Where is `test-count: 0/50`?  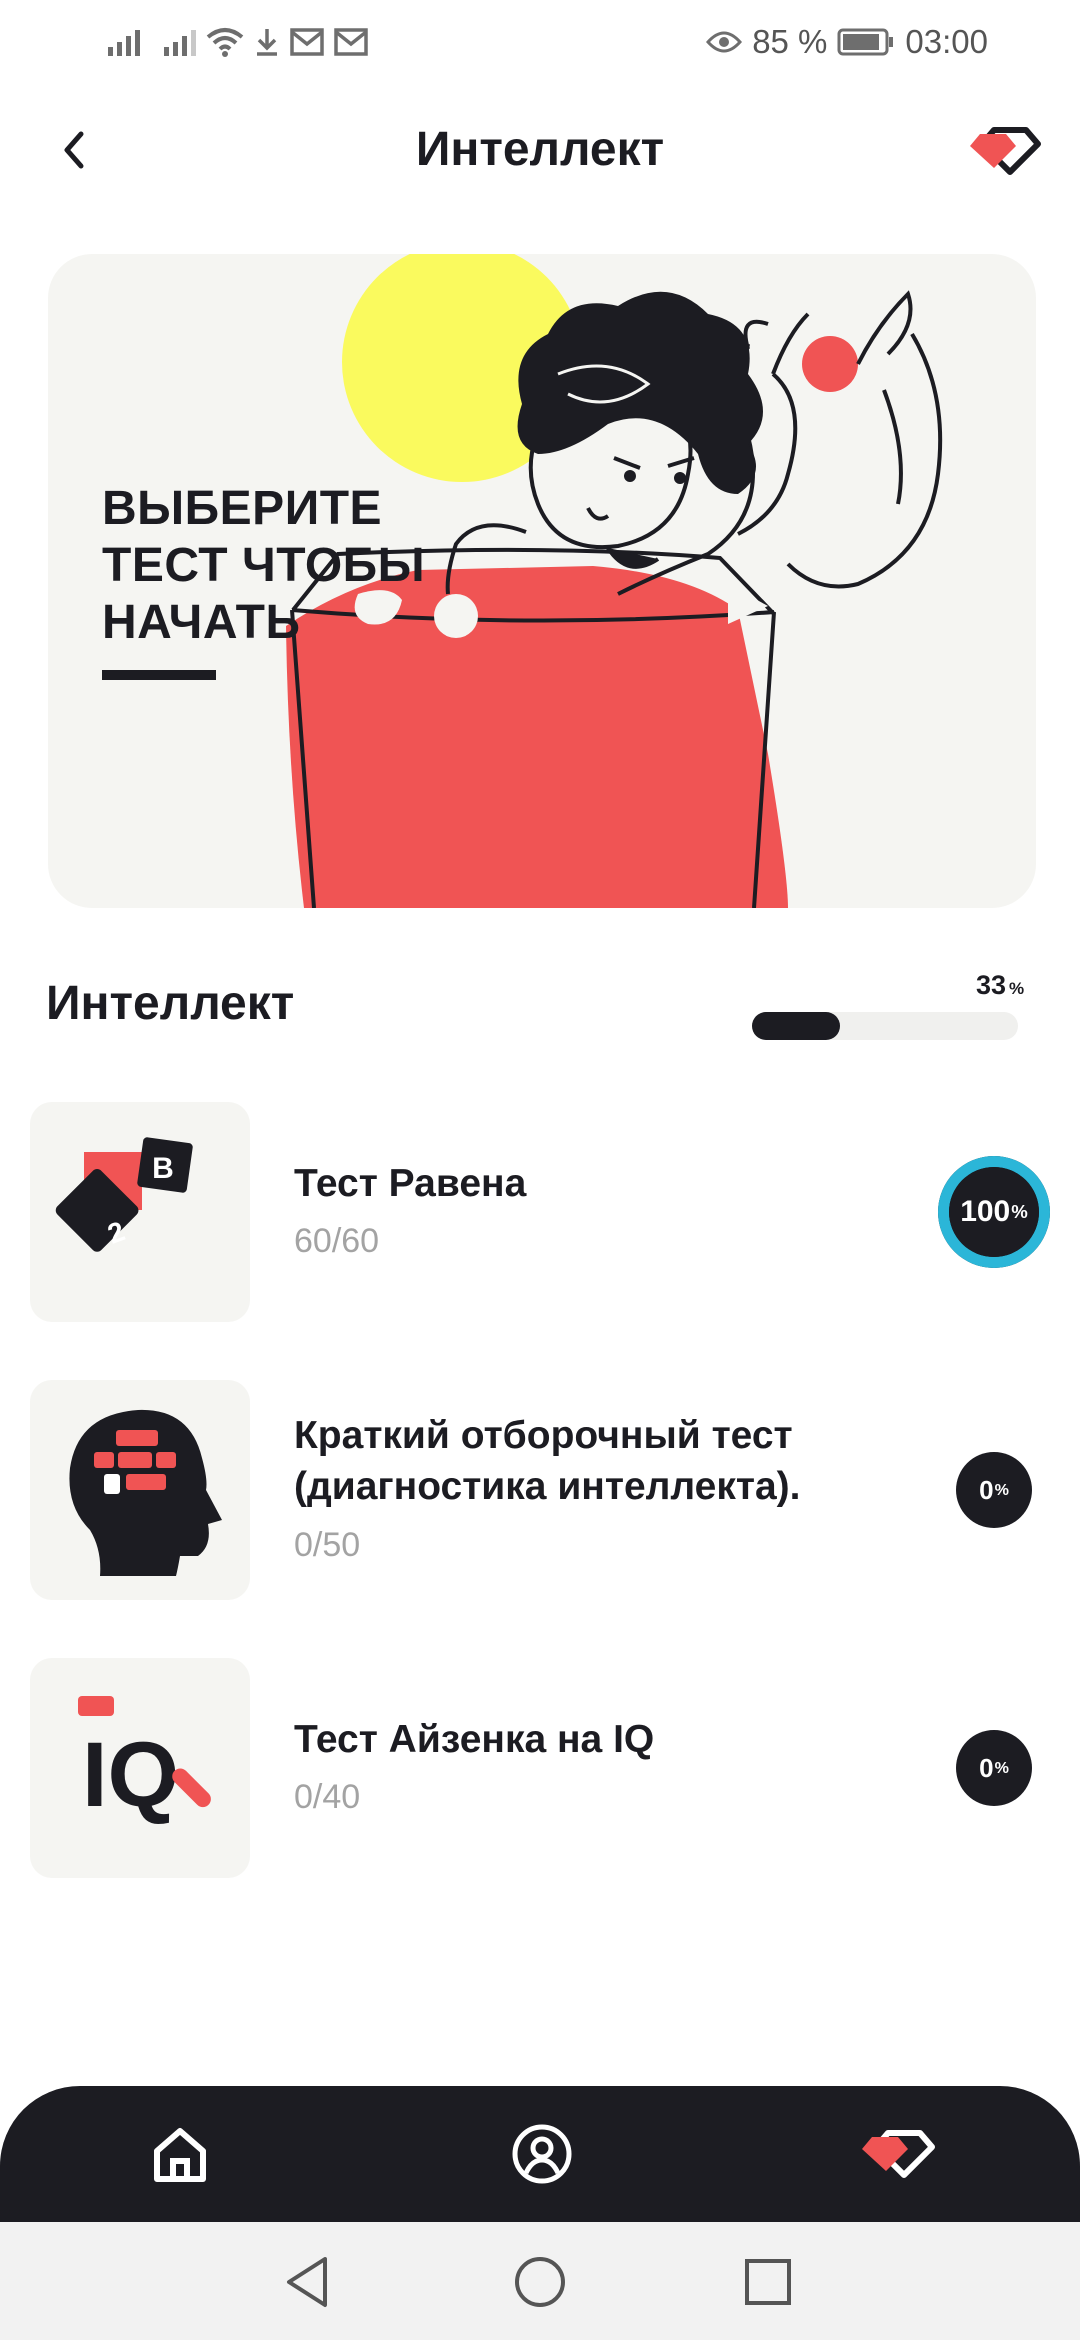
test-count: 0/50 is located at coordinates (327, 1545).